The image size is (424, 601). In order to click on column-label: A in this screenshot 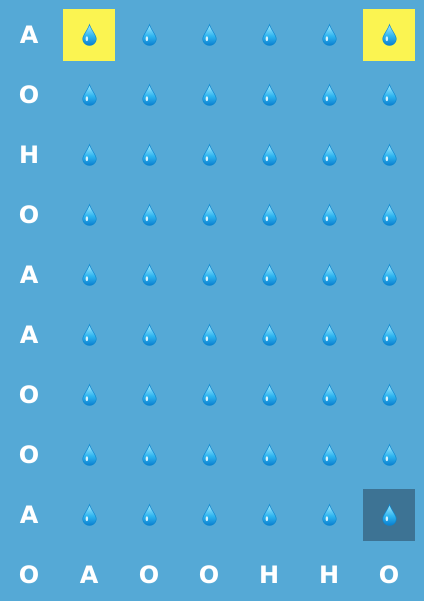, I will do `click(89, 575)`.